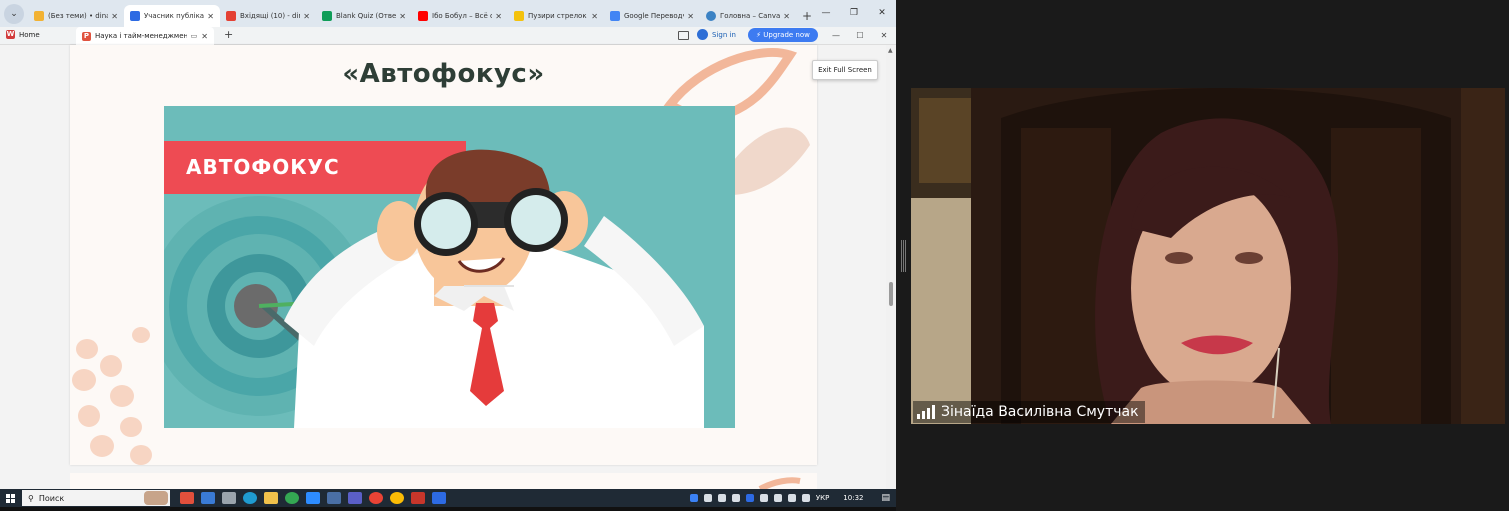  Describe the element at coordinates (334, 498) in the screenshot. I see `calendar-app-icon` at that location.